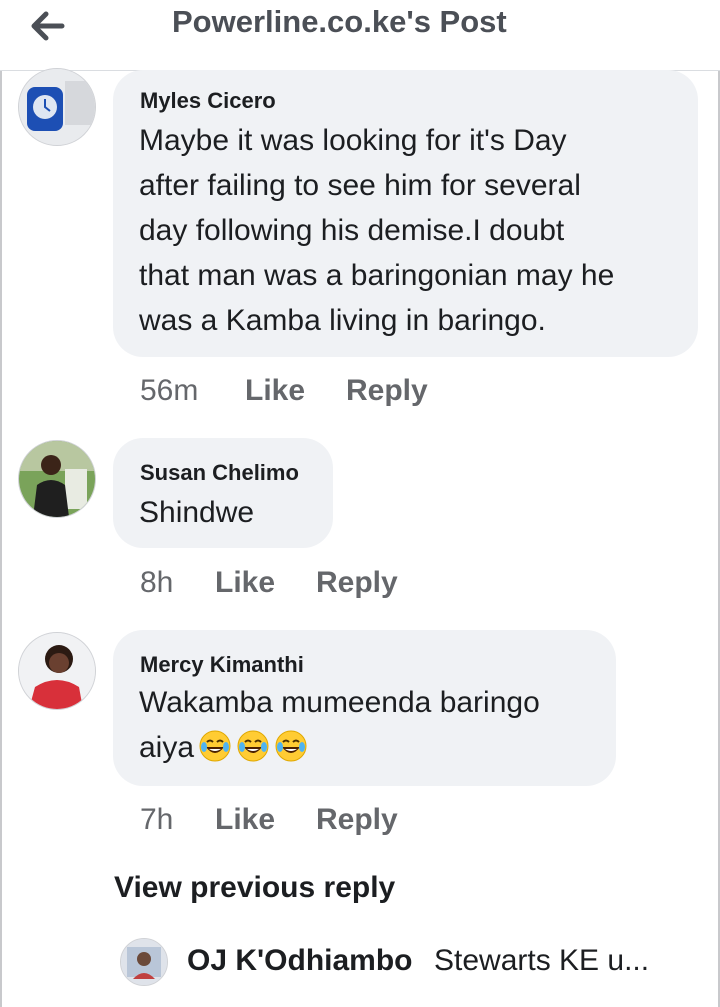 This screenshot has width=720, height=1007. I want to click on comment-author: Myles Cicero, so click(208, 101).